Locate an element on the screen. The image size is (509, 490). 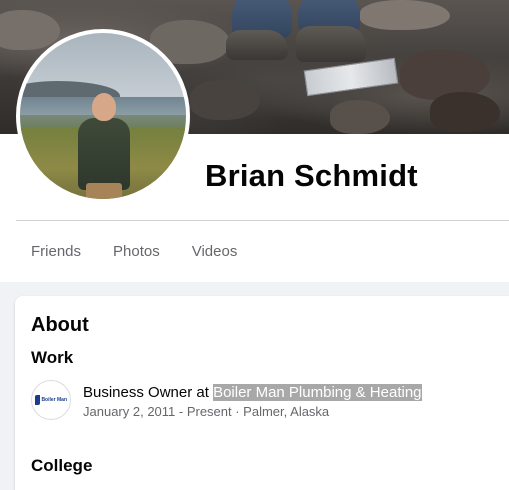
profile-tabs: Friends Photos Videos is located at coordinates (134, 252).